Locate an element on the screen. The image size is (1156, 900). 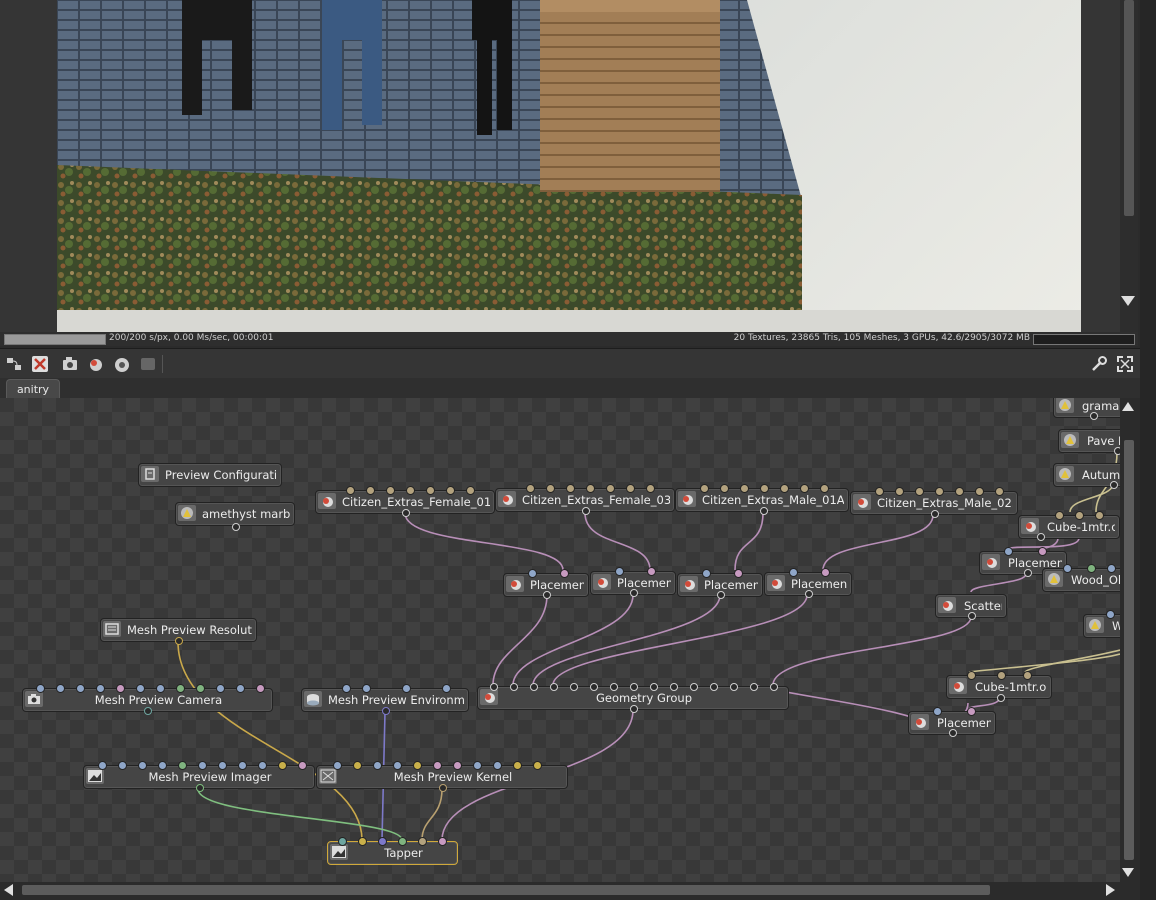
node-placement-right-2: Placement is located at coordinates (952, 722).